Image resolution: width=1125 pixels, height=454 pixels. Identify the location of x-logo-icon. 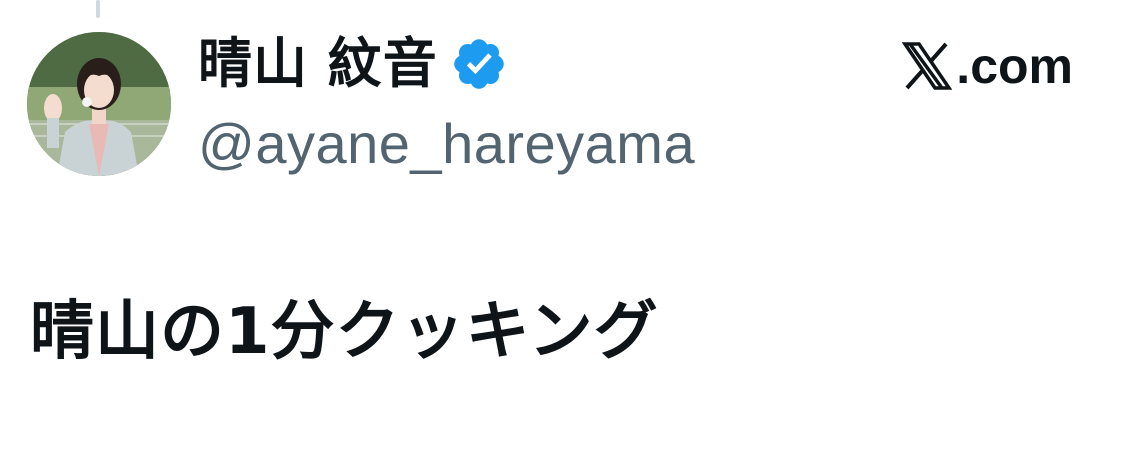
(927, 66).